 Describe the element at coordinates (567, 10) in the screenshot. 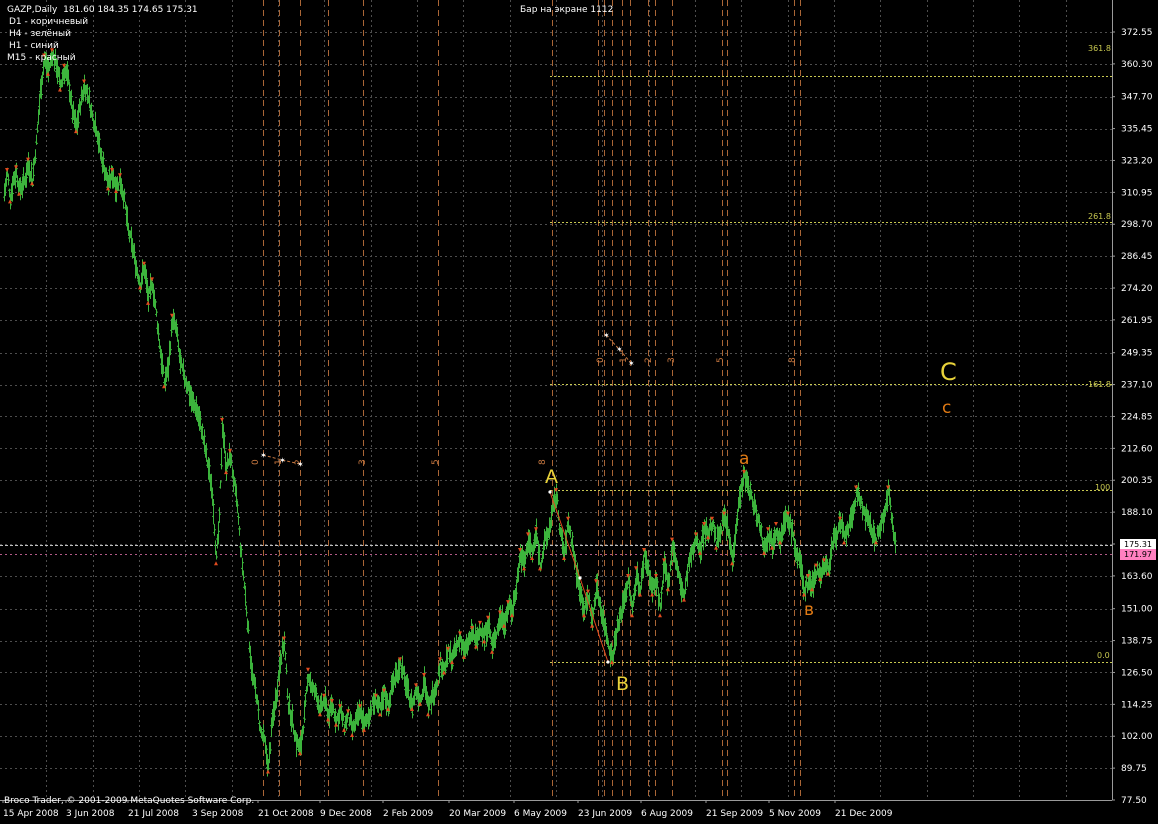

I see `bars-on-screen: Бар на экране 1112` at that location.